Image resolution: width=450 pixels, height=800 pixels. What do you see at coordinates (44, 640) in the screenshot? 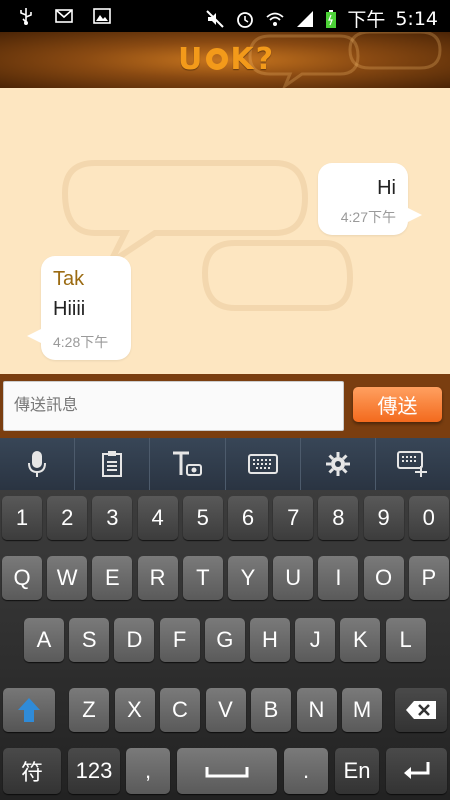
I see `key-a: A` at bounding box center [44, 640].